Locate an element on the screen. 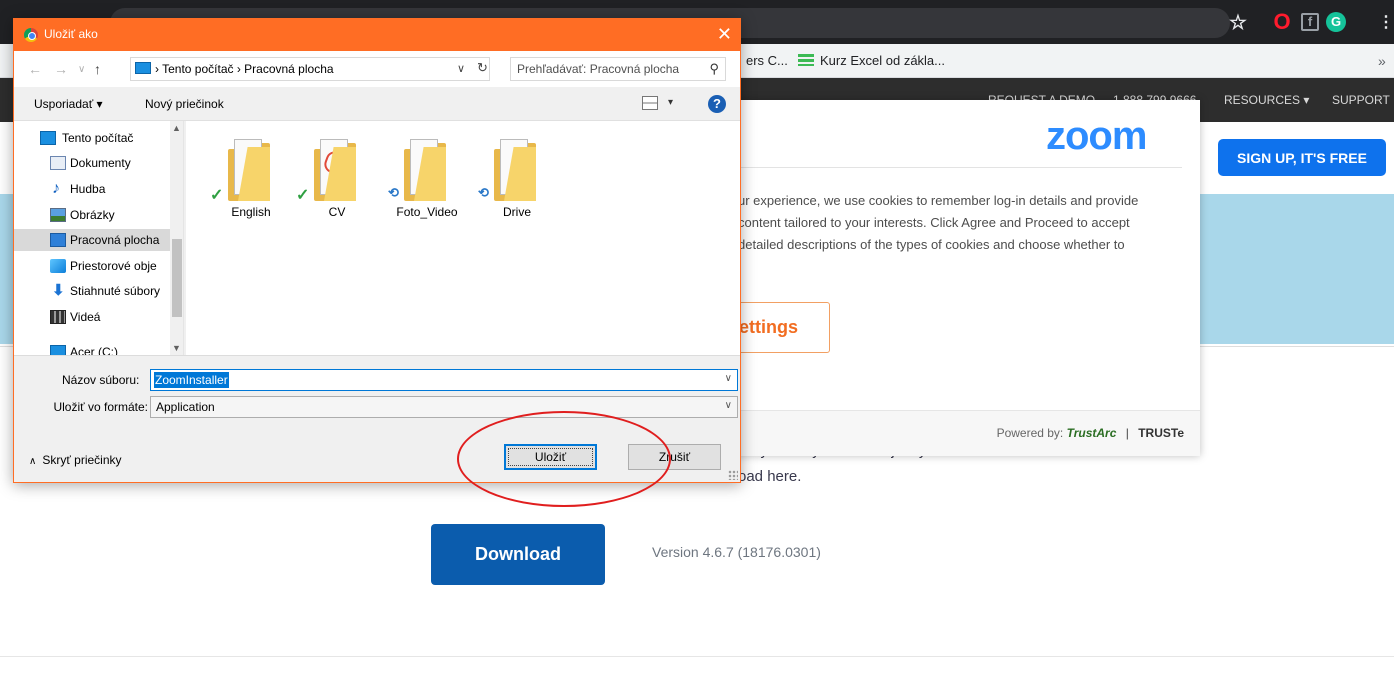 This screenshot has height=677, width=1394. folder-item-english: ✓ English is located at coordinates (251, 178).